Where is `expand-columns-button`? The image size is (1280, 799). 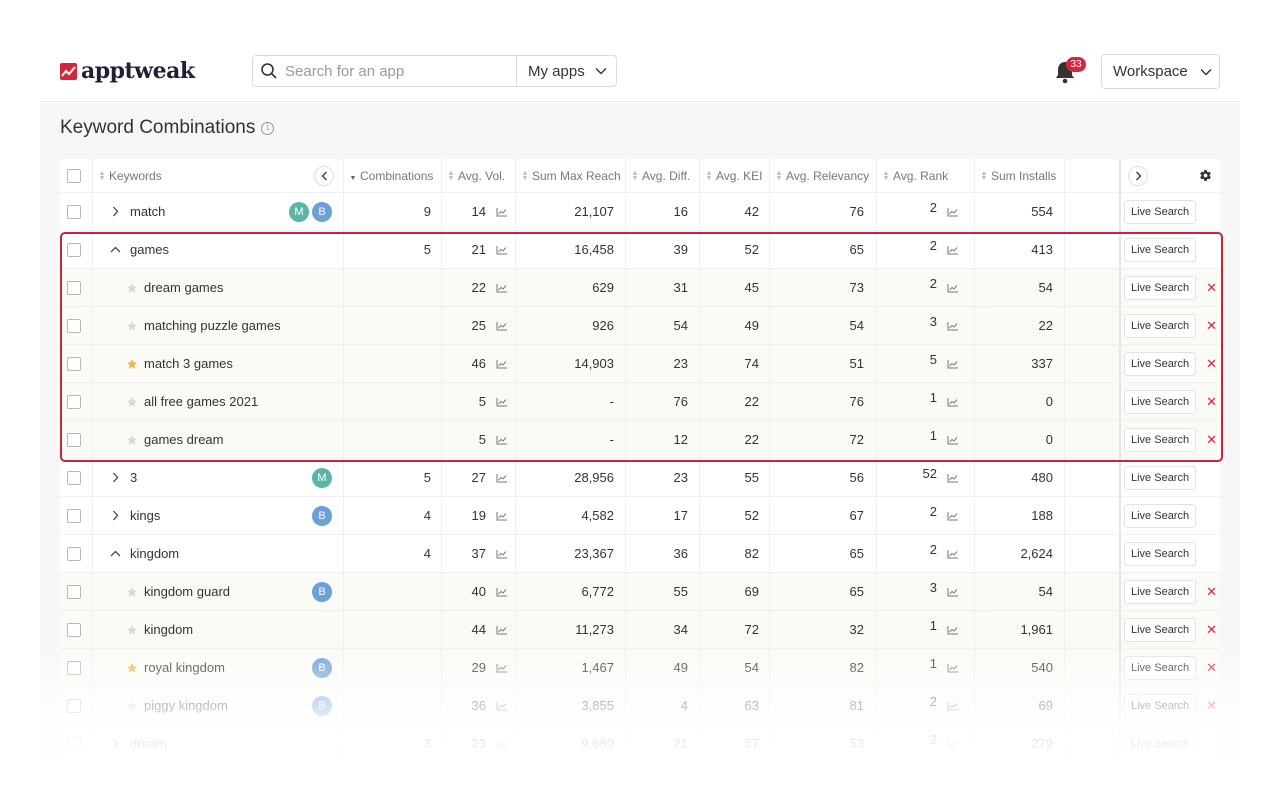 expand-columns-button is located at coordinates (1138, 175).